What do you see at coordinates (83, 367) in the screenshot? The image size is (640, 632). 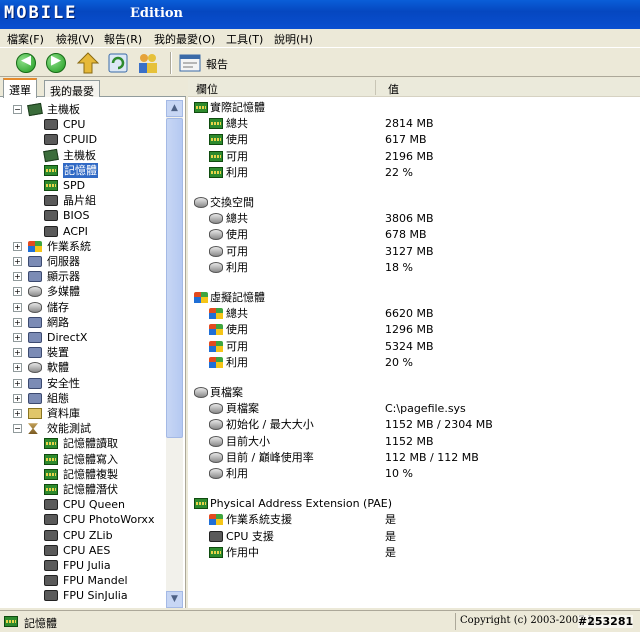 I see `tree-item: + 軟體` at bounding box center [83, 367].